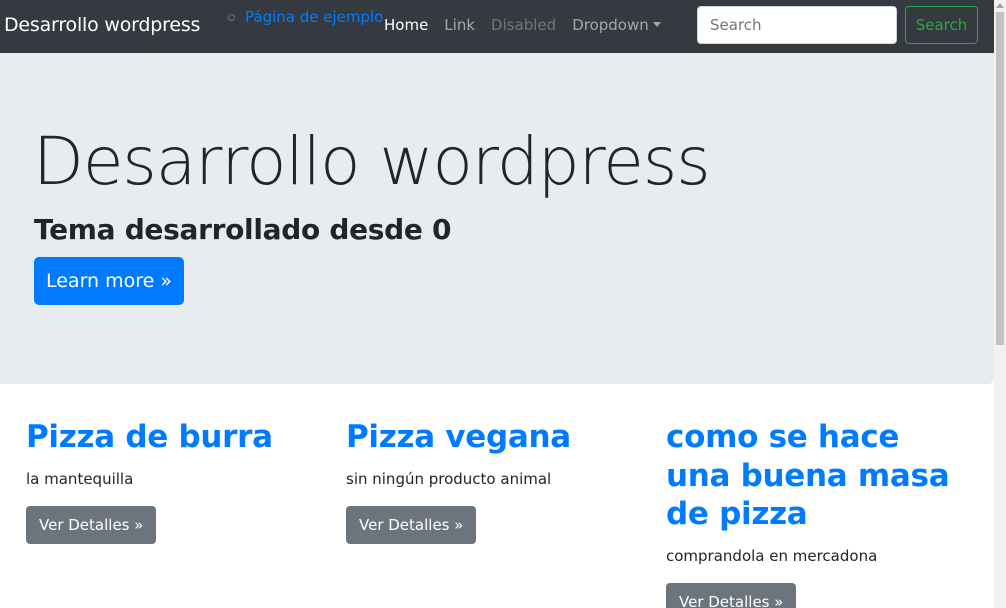  I want to click on post-excerpt: la mantequilla, so click(80, 478).